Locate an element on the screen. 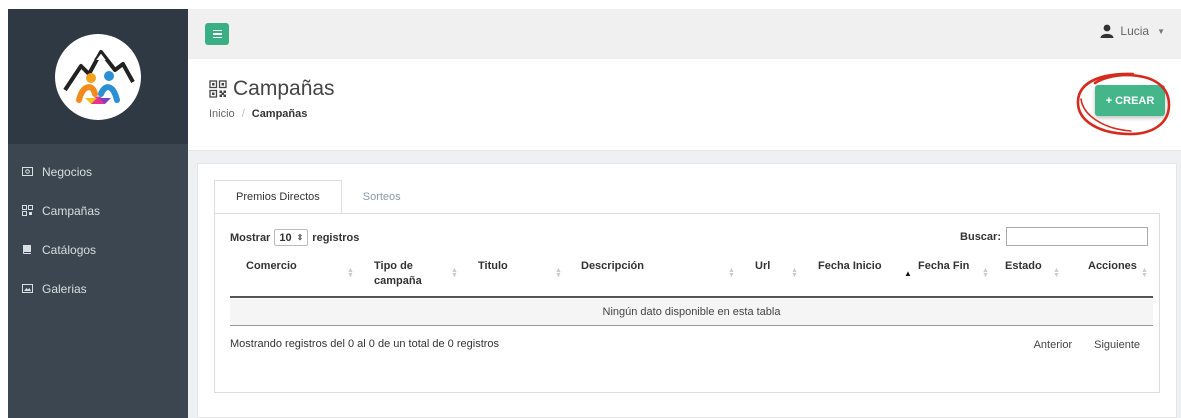 Image resolution: width=1181 pixels, height=418 pixels. length-prefix: Mostrar is located at coordinates (250, 237).